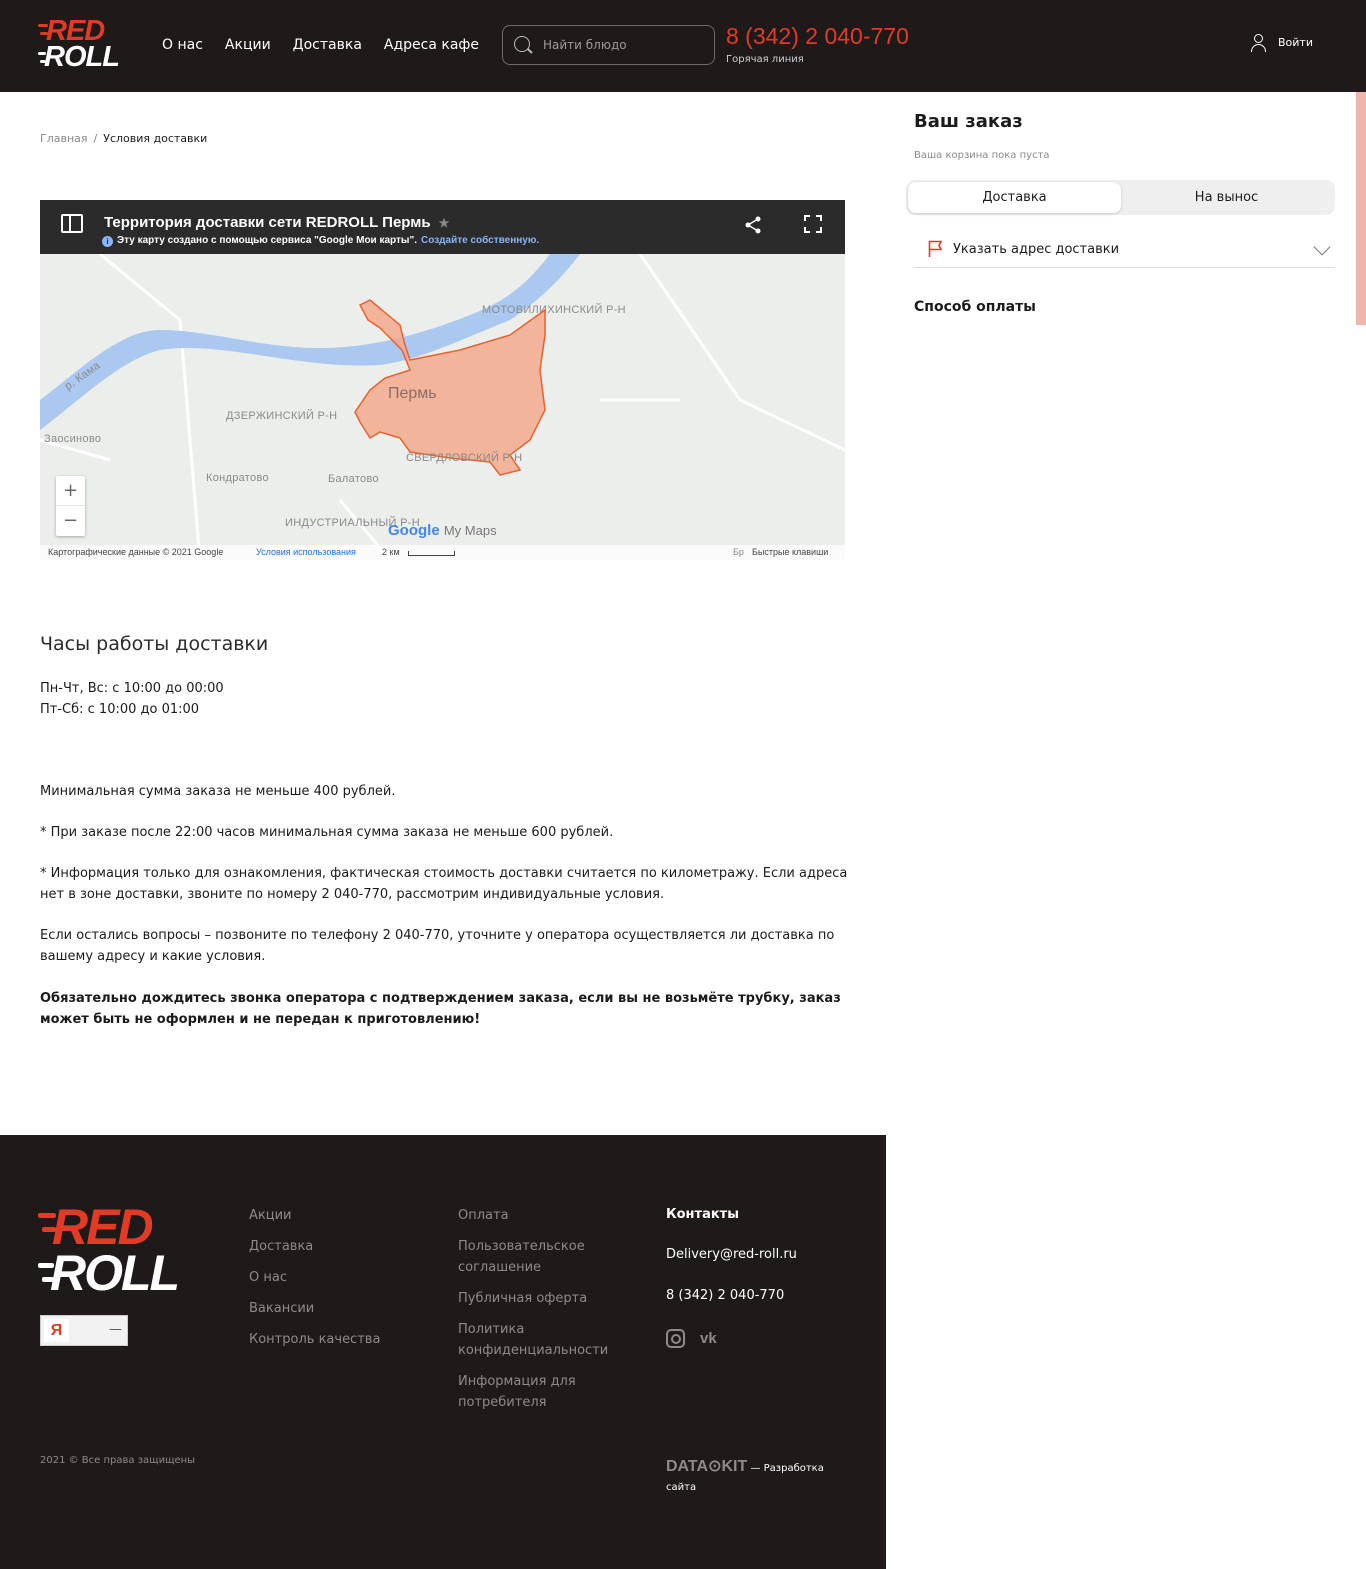 This screenshot has width=1366, height=1569. I want to click on footer-link-delivery: Доставка, so click(314, 1246).